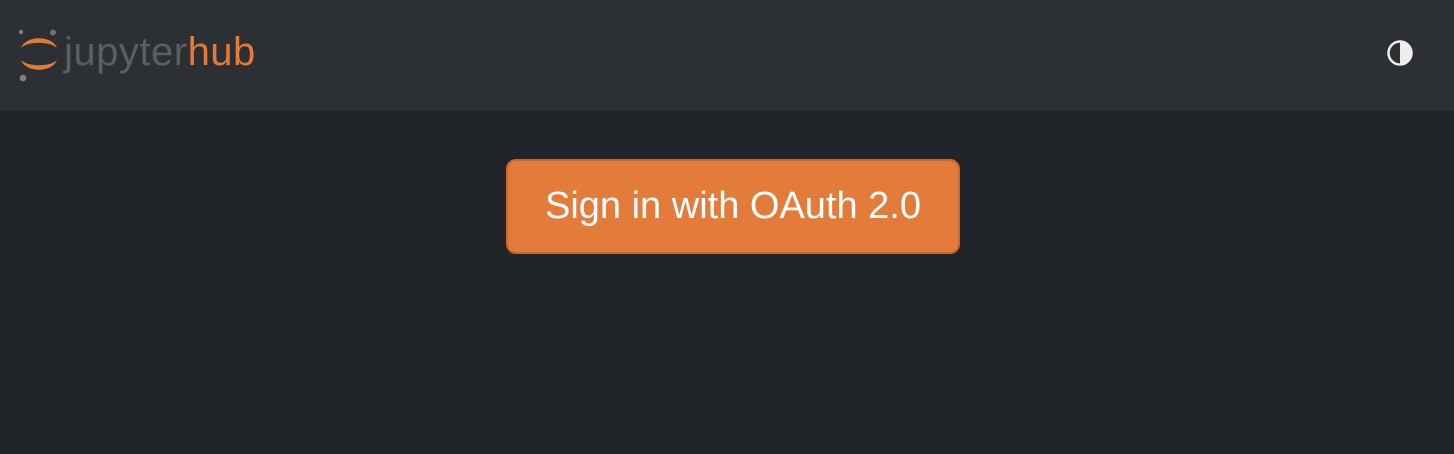  I want to click on jupyterhub-logo: jupyterhub, so click(136, 55).